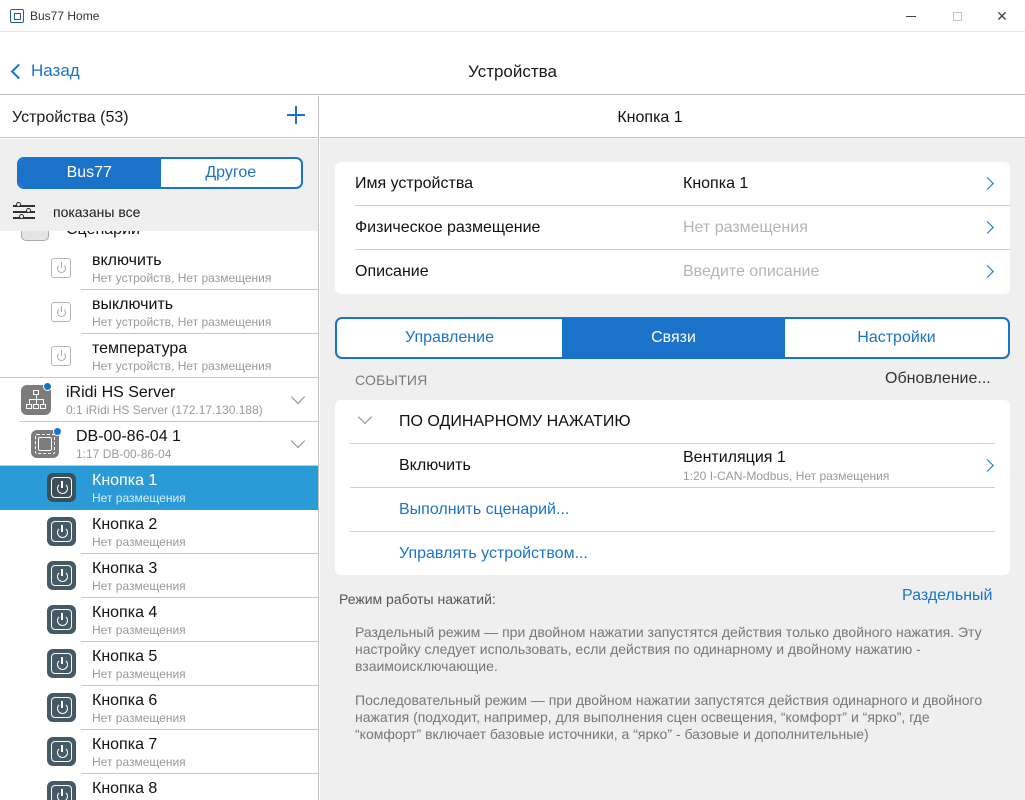  I want to click on close-button: ✕, so click(1002, 16).